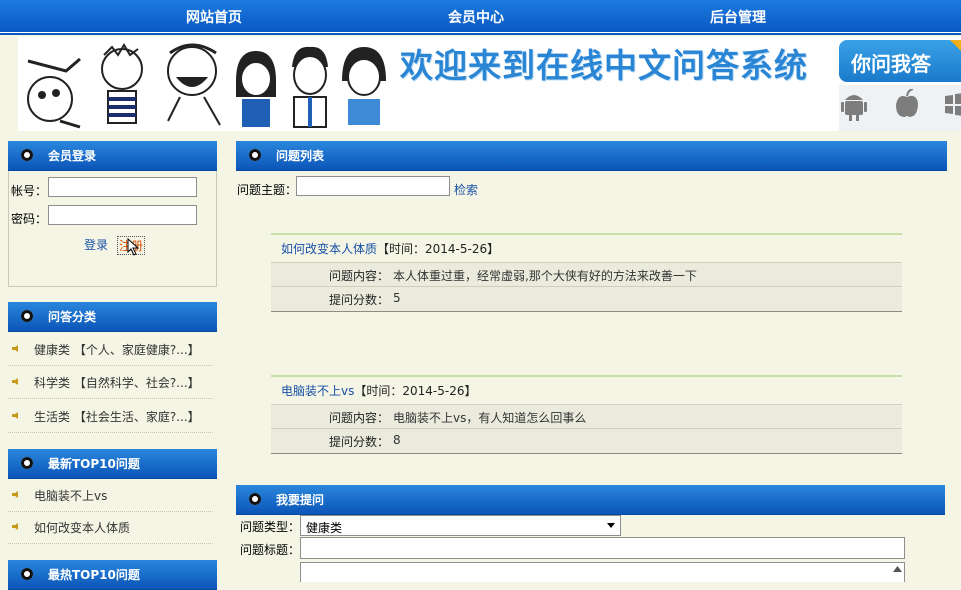  Describe the element at coordinates (71, 496) in the screenshot. I see `latest-question-label: 电脑装不上vs` at that location.